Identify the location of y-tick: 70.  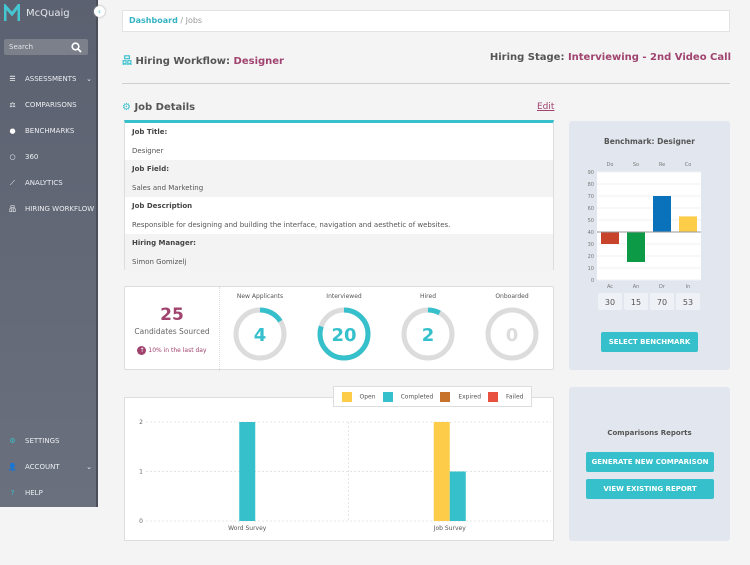
(591, 197).